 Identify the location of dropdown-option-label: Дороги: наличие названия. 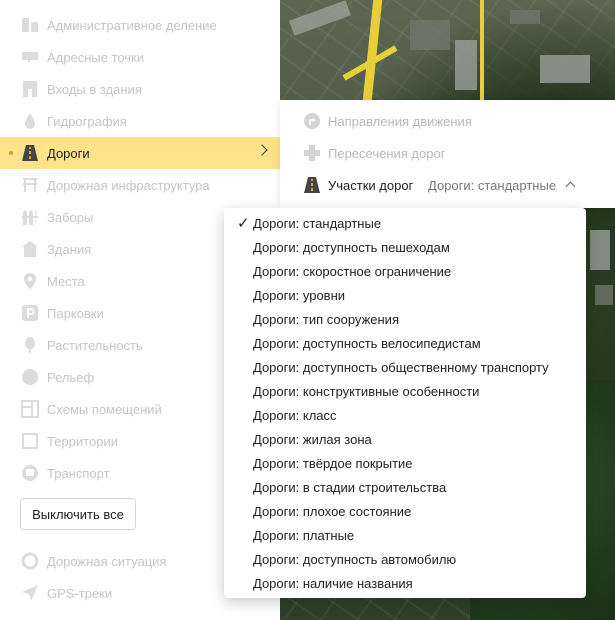
(333, 583).